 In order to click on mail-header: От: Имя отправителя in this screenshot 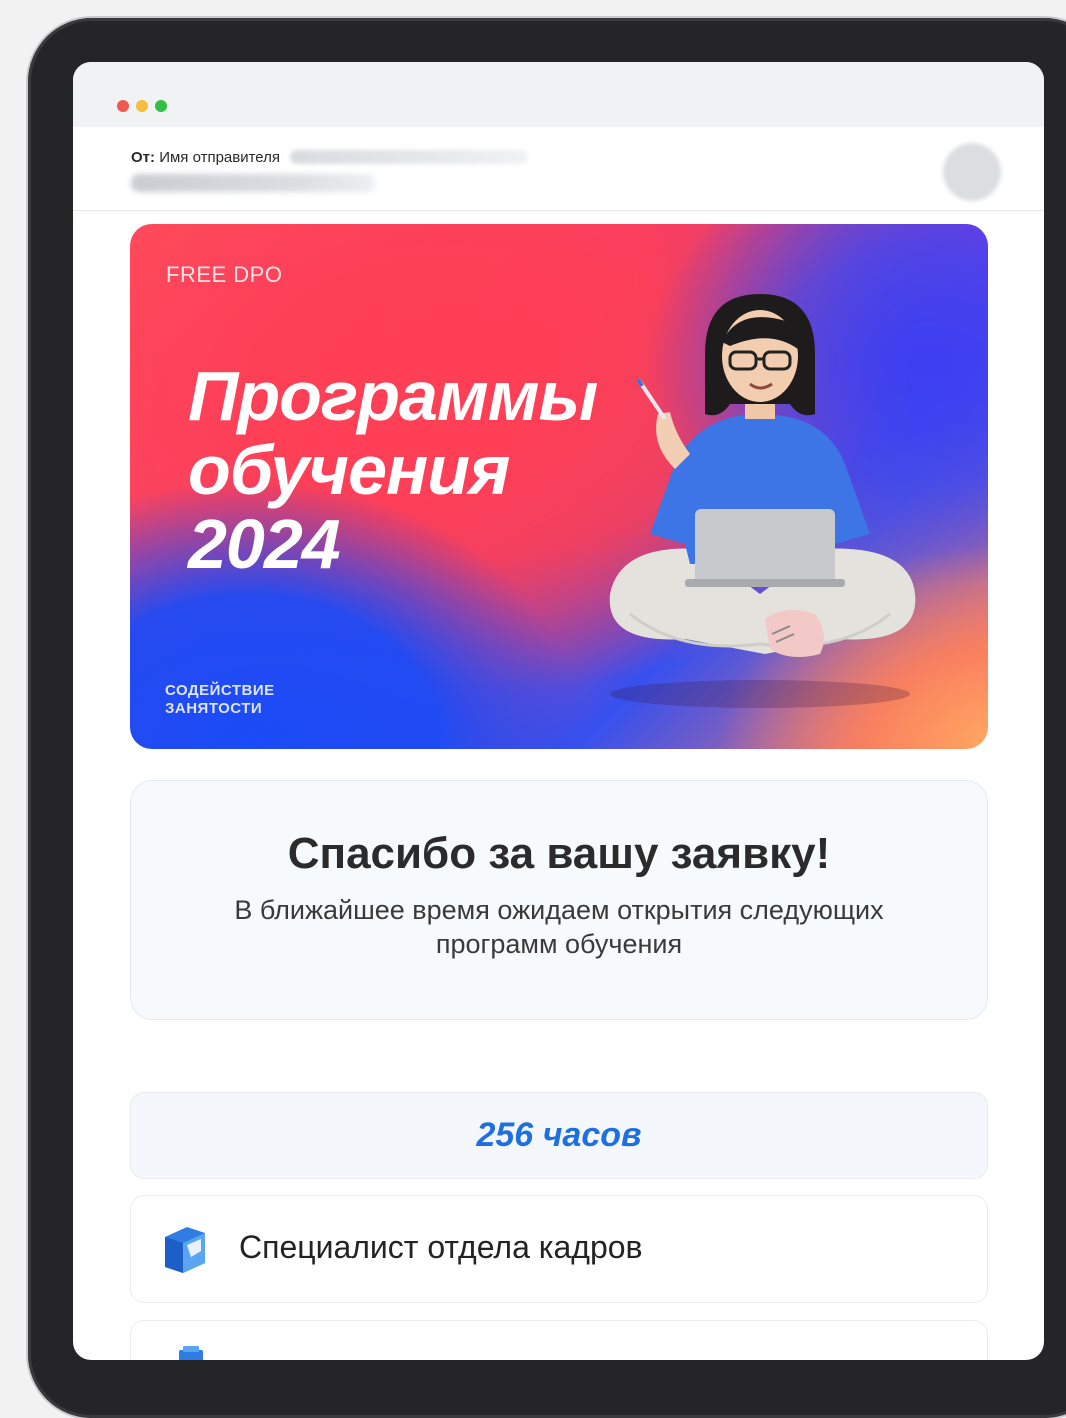, I will do `click(558, 169)`.